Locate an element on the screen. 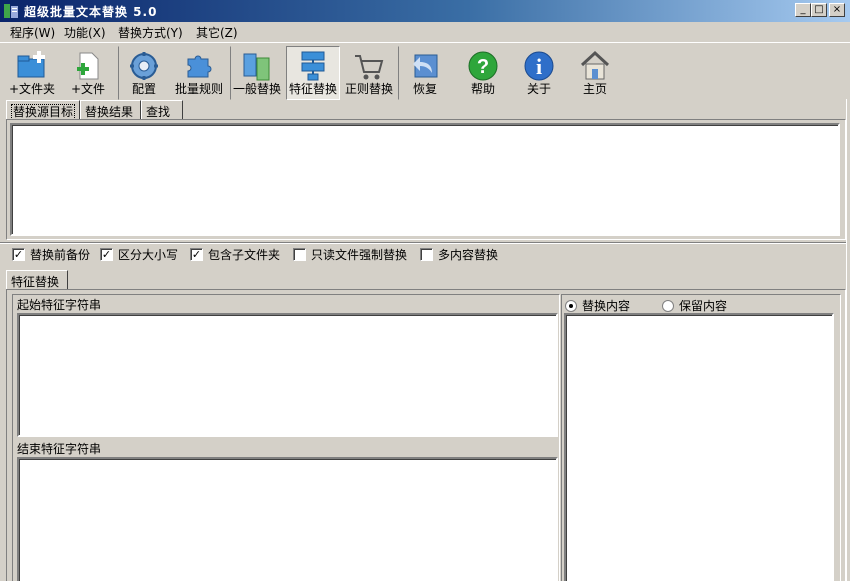 The height and width of the screenshot is (581, 850). config-button: 配置 is located at coordinates (144, 73).